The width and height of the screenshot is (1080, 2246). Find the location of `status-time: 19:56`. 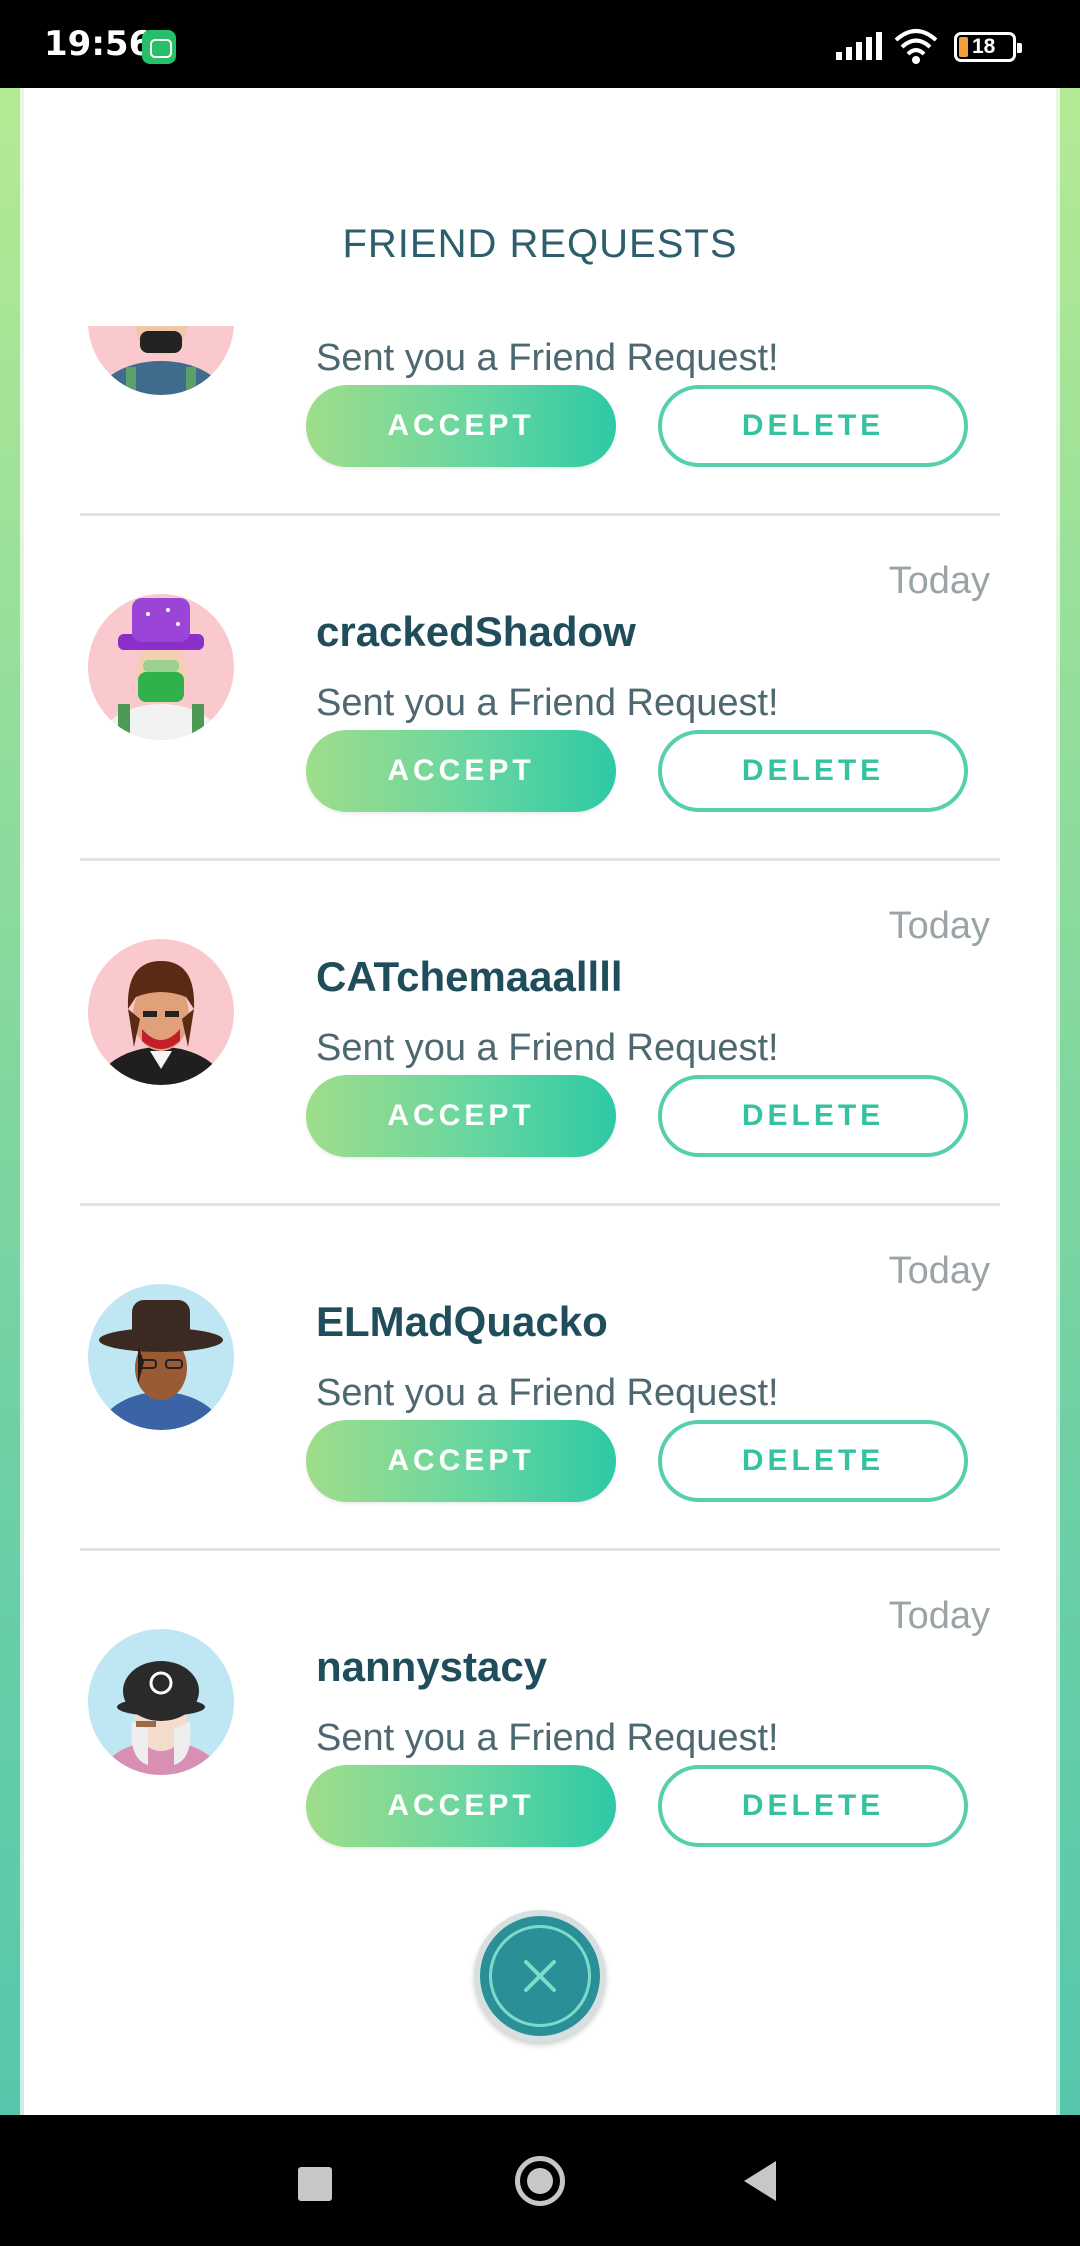

status-time: 19:56 is located at coordinates (98, 44).